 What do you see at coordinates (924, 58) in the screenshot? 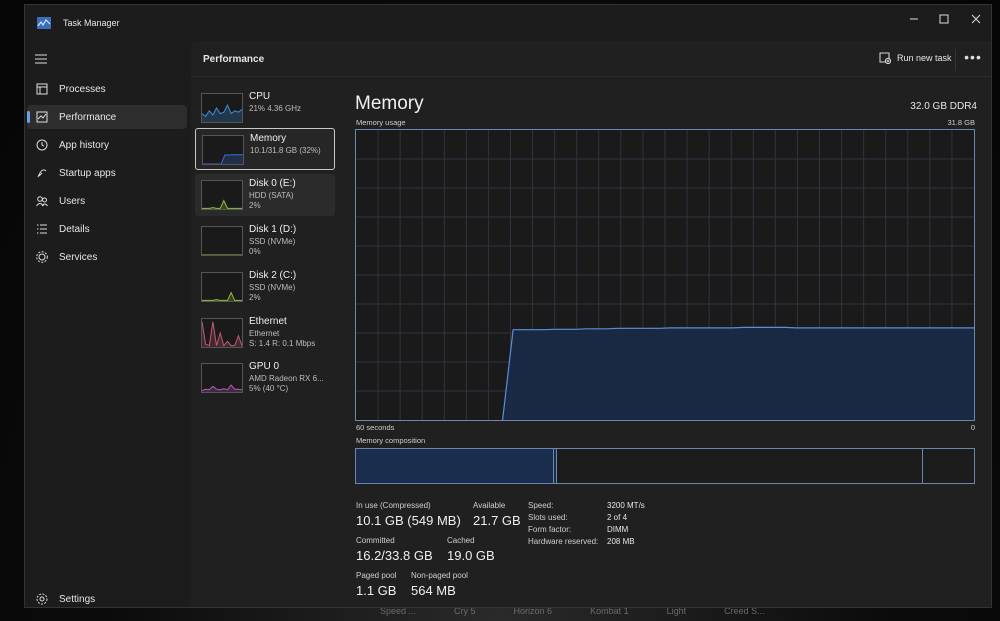
I see `run-new-task-label: Run new task` at bounding box center [924, 58].